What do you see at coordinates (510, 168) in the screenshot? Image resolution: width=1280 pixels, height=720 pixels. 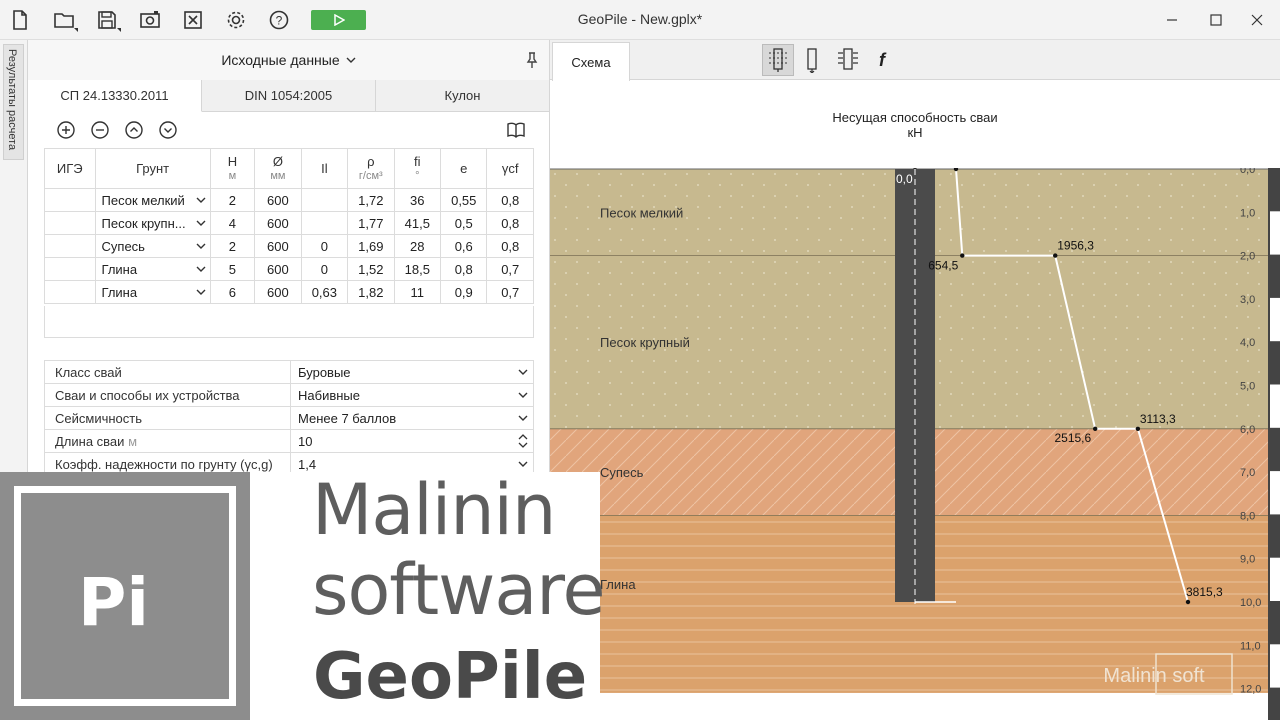 I see `column-header: γcf` at bounding box center [510, 168].